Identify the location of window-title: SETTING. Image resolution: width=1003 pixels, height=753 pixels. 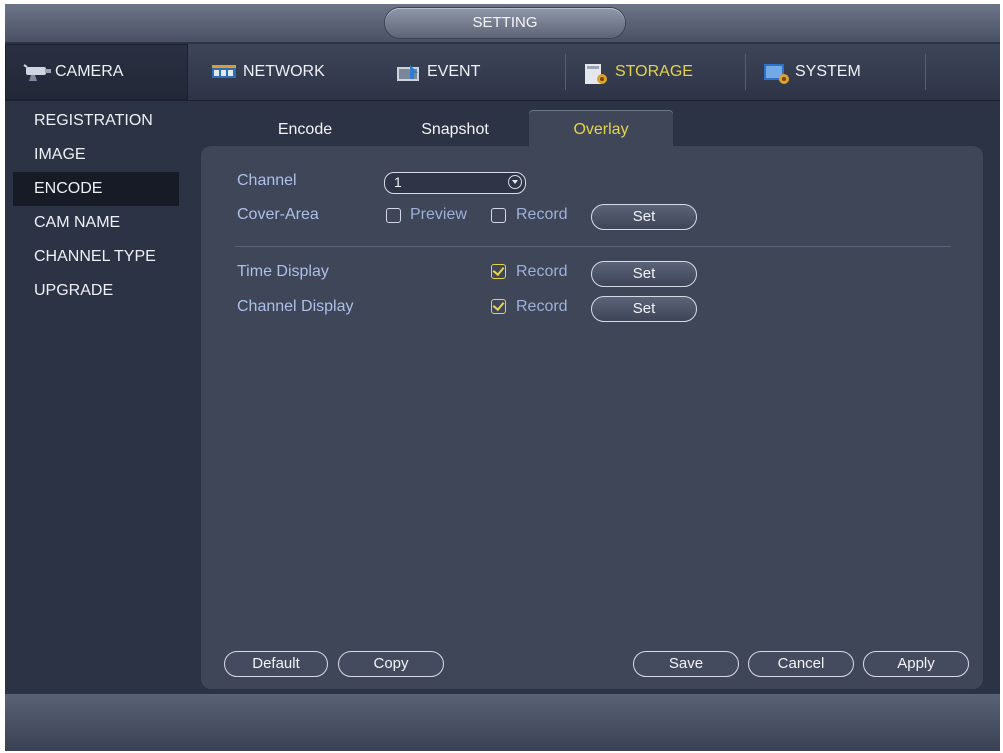
(505, 23).